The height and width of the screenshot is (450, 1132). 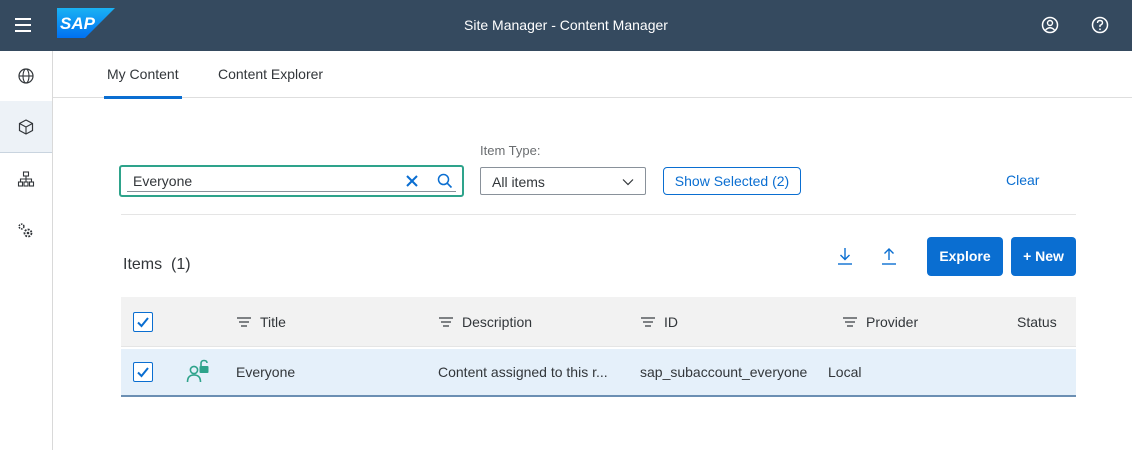 I want to click on column-header-status: Status, so click(x=1037, y=321).